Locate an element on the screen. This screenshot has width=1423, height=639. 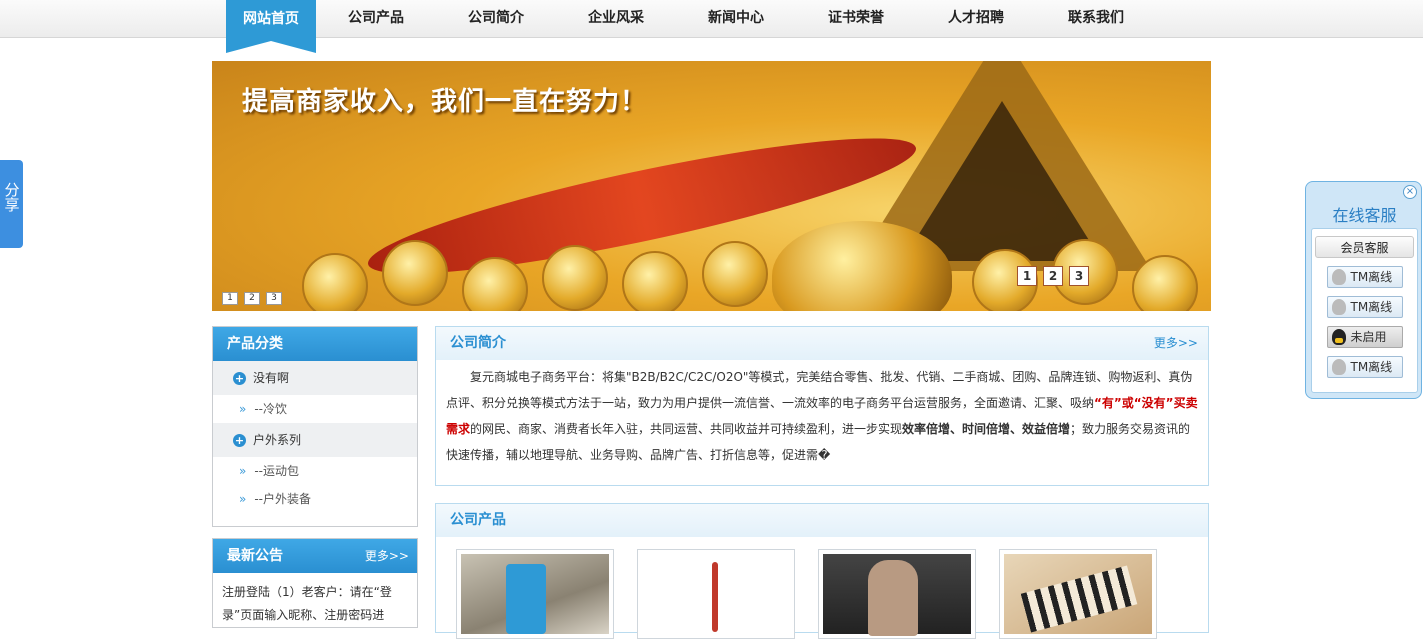
online-service-widget: × 在线客服 会员客服 TM离线 TM离线 未启用 TM离线 is located at coordinates (1363, 290).